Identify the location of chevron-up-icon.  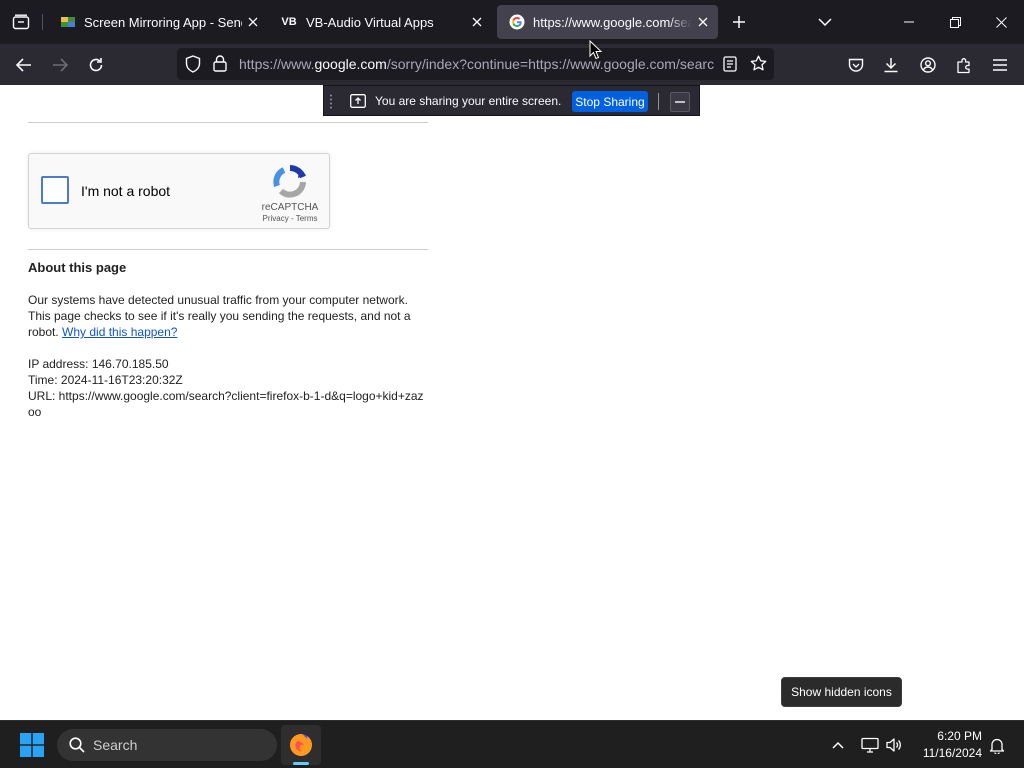
(838, 745).